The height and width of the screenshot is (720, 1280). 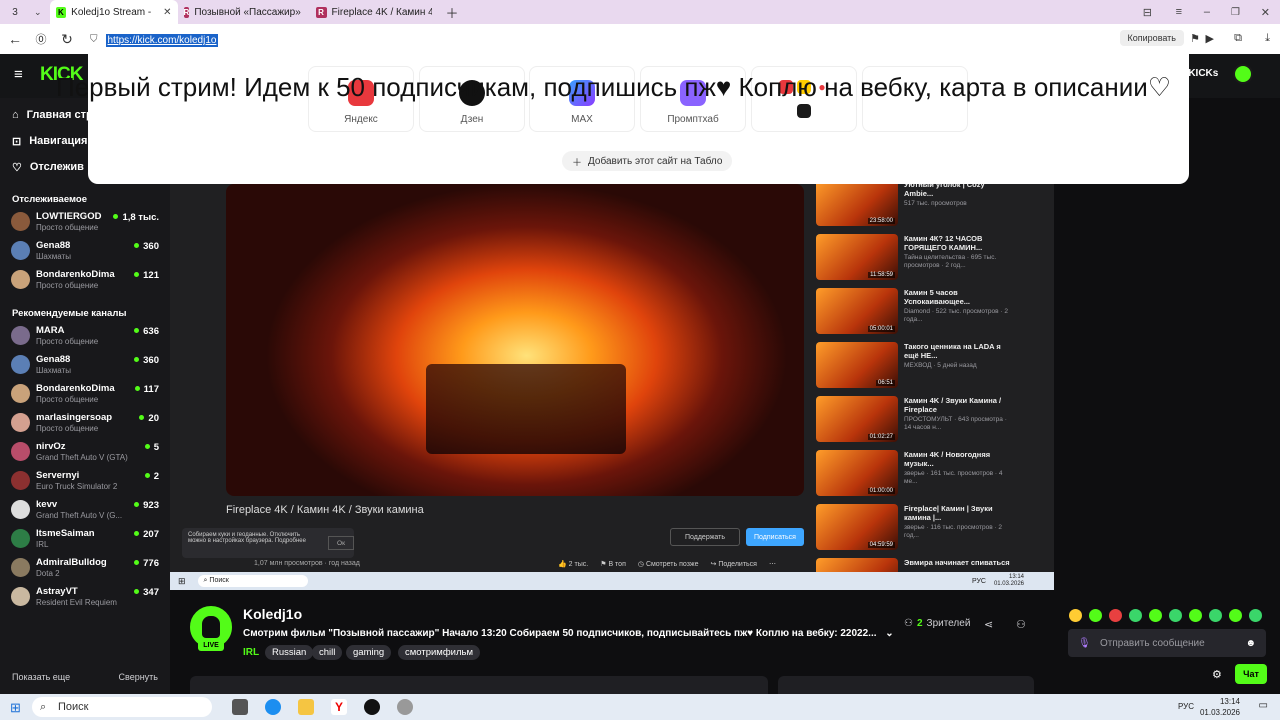 I want to click on channel-item: kevv Grand Theft Auto V (G... 923, so click(x=85, y=511).